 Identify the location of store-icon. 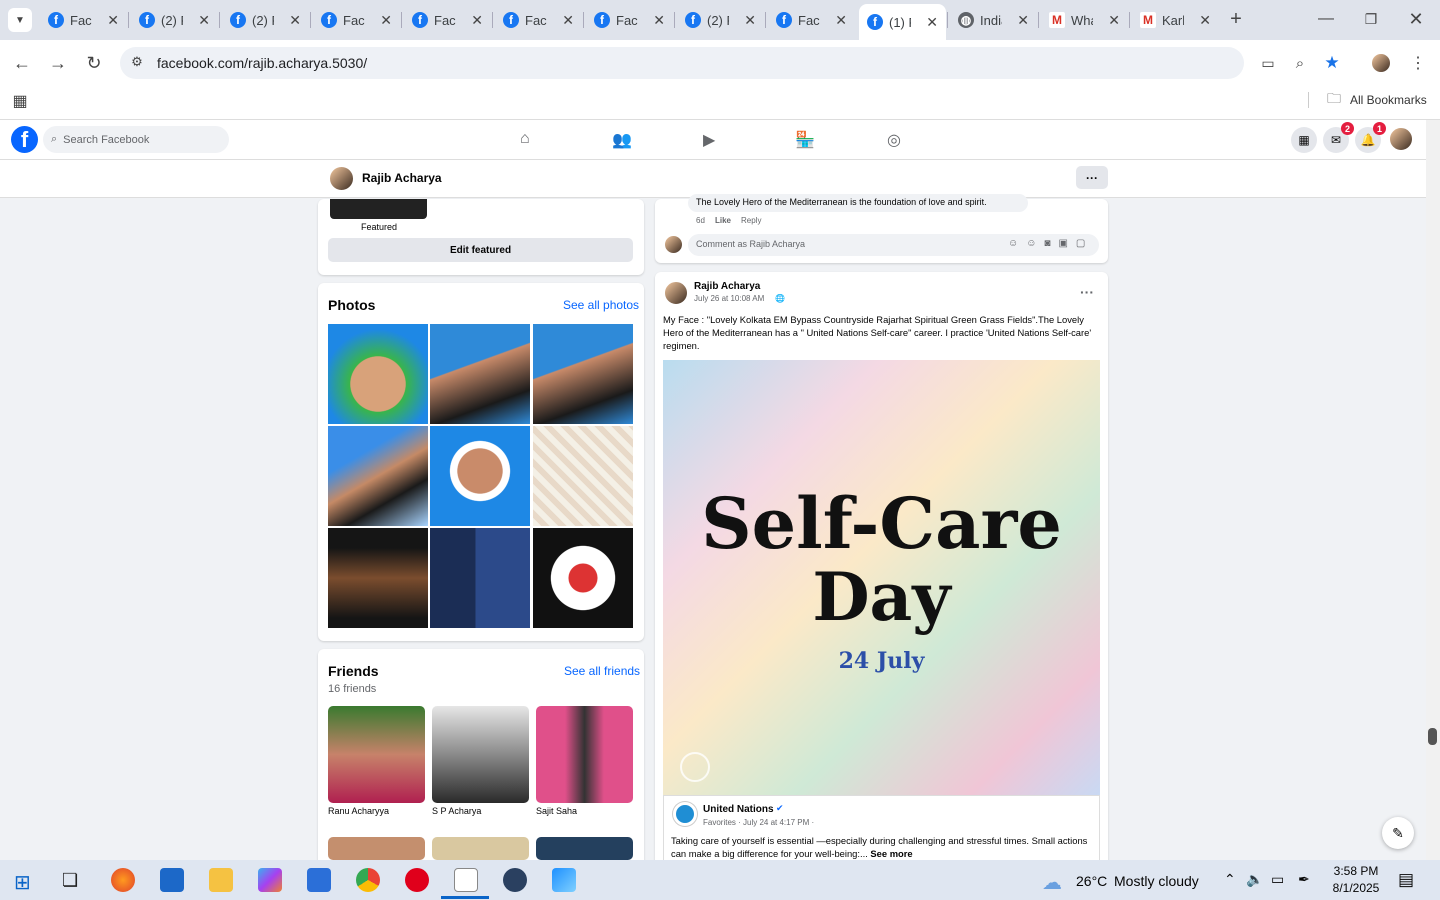
(319, 880).